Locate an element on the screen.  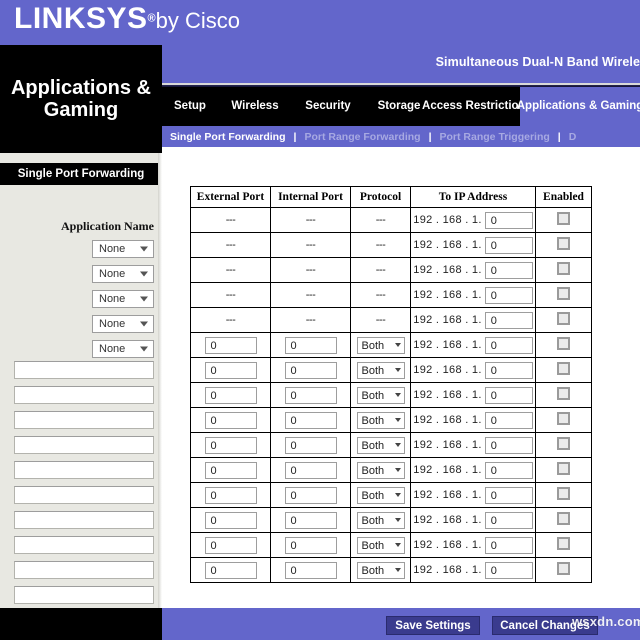
nav-tab-access-restrictions: Access Restrictions is located at coordinates (477, 106).